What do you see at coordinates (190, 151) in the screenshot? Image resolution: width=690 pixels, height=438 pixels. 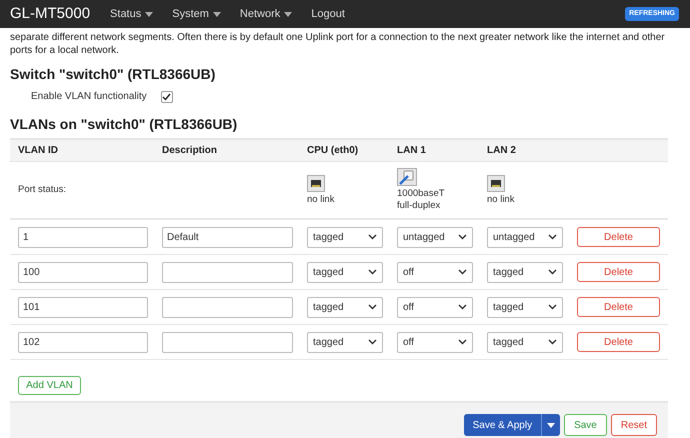 I see `column-header: Description` at bounding box center [190, 151].